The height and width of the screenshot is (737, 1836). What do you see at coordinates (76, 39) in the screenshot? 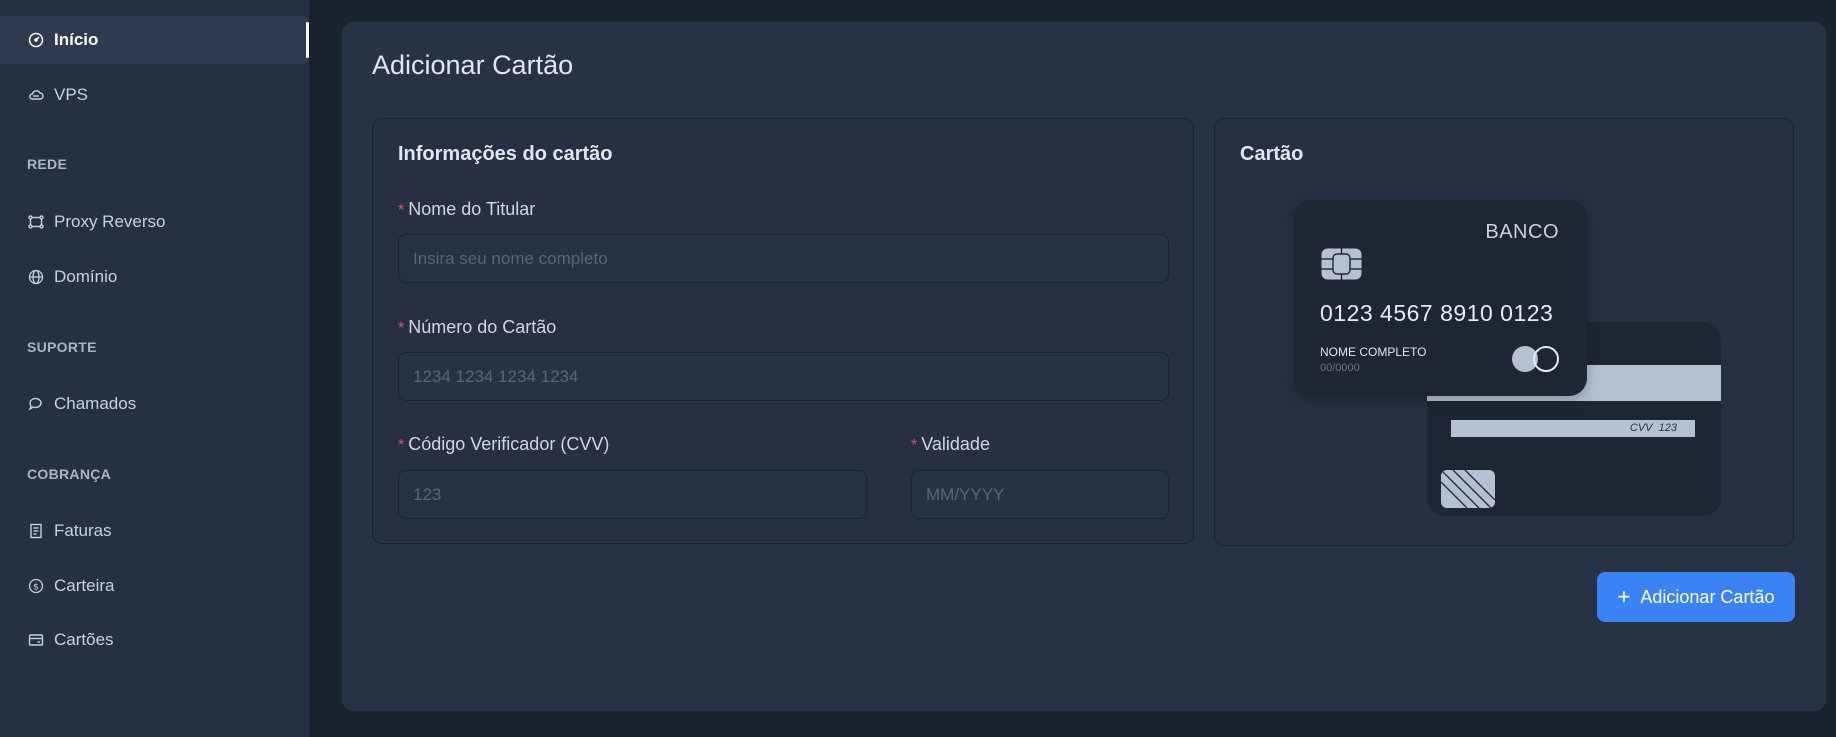
I see `sidebar-item-label: Início` at bounding box center [76, 39].